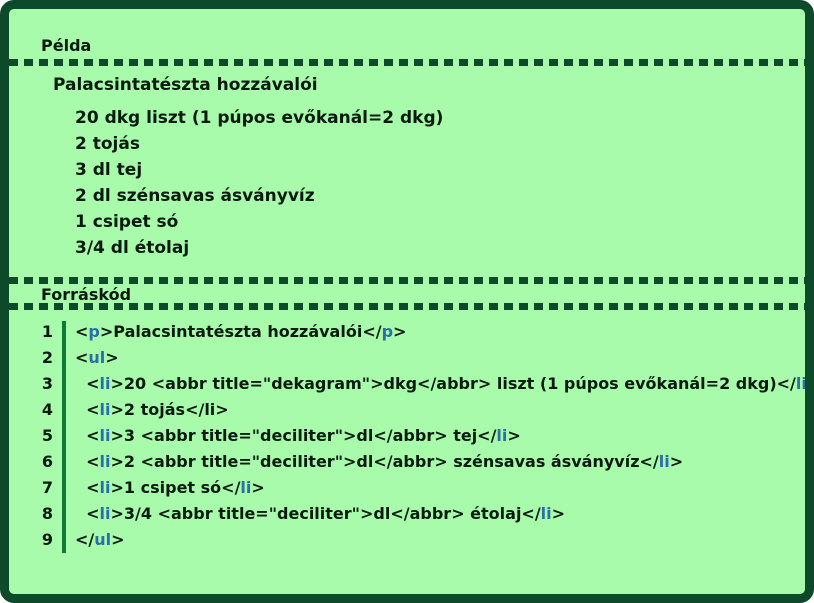  Describe the element at coordinates (47, 409) in the screenshot. I see `line-number: 4` at that location.